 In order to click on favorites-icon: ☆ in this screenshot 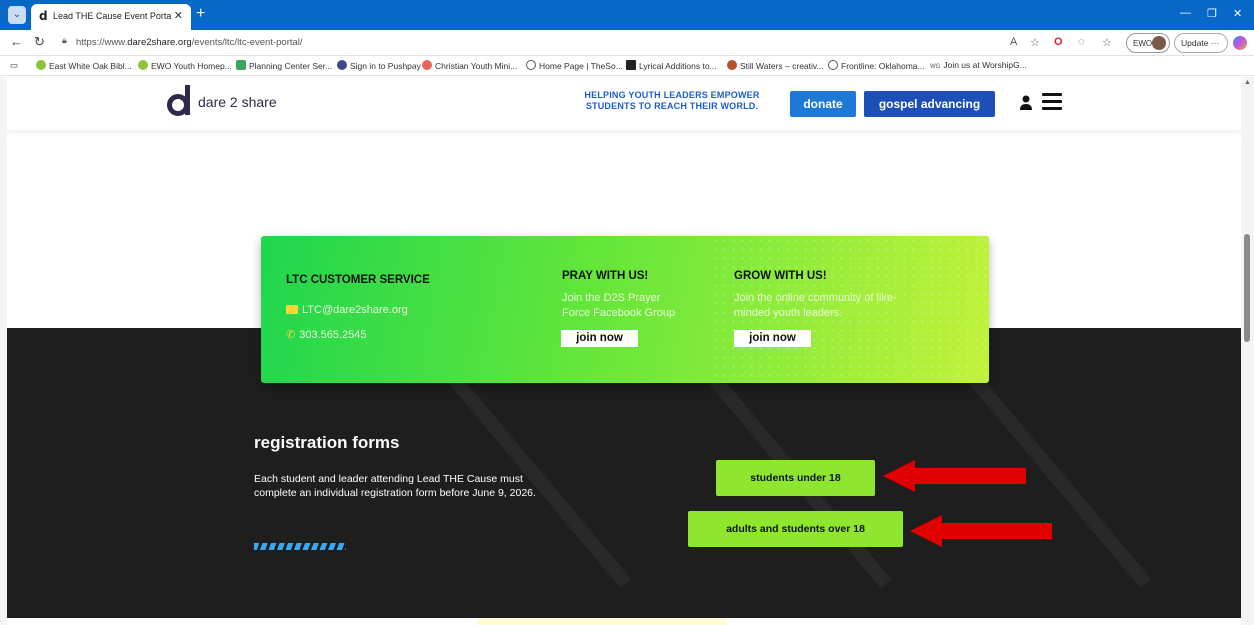, I will do `click(1107, 42)`.